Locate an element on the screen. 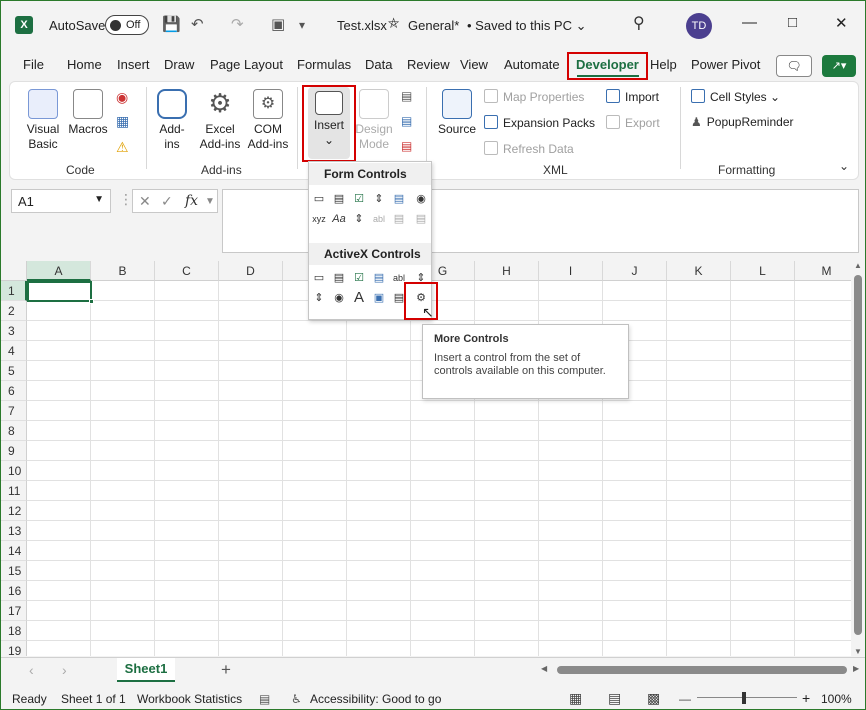 The width and height of the screenshot is (866, 710). scroll-left-icon: ◀ is located at coordinates (544, 668).